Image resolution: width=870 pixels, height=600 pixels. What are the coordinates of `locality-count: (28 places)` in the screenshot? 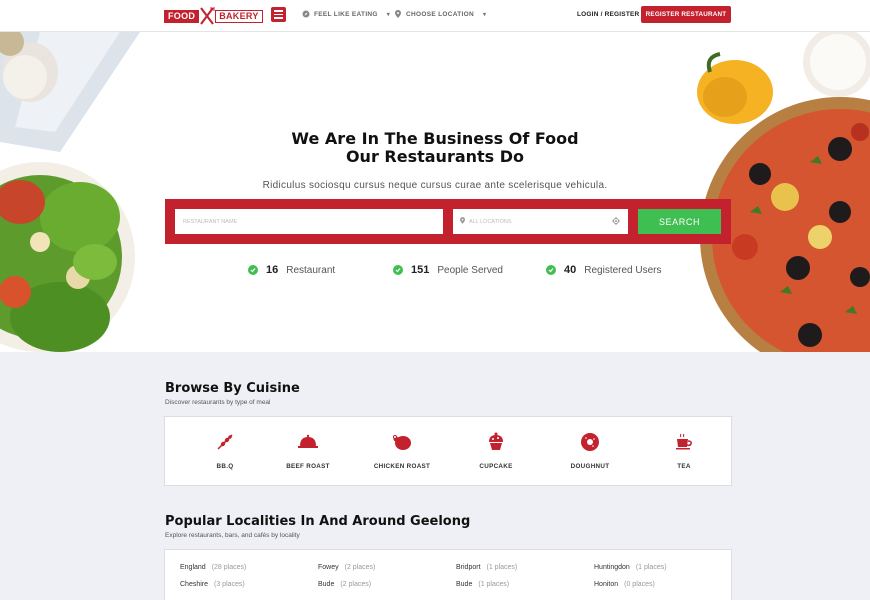 It's located at (229, 567).